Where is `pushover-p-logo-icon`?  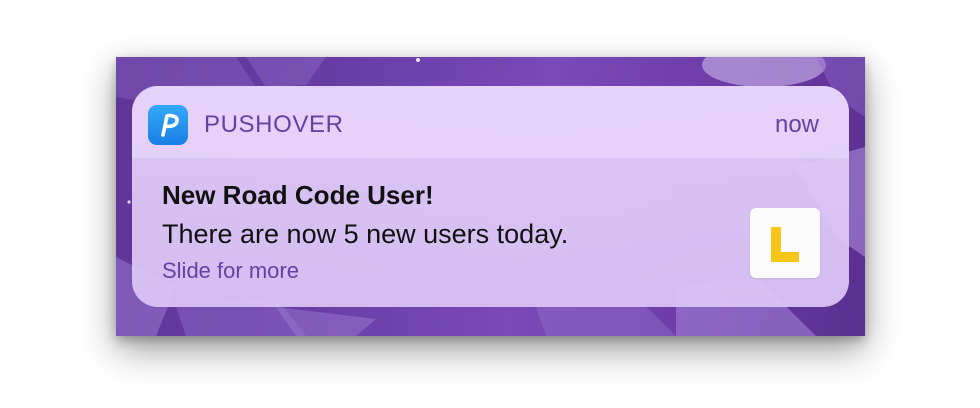 pushover-p-logo-icon is located at coordinates (170, 125).